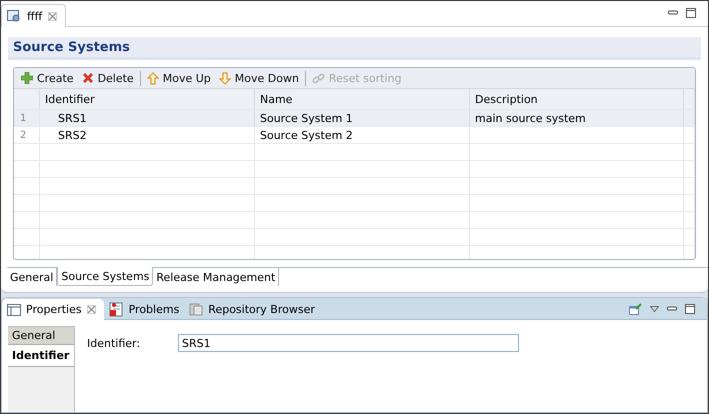 Image resolution: width=709 pixels, height=414 pixels. Describe the element at coordinates (306, 135) in the screenshot. I see `table-cell: Source System 2` at that location.